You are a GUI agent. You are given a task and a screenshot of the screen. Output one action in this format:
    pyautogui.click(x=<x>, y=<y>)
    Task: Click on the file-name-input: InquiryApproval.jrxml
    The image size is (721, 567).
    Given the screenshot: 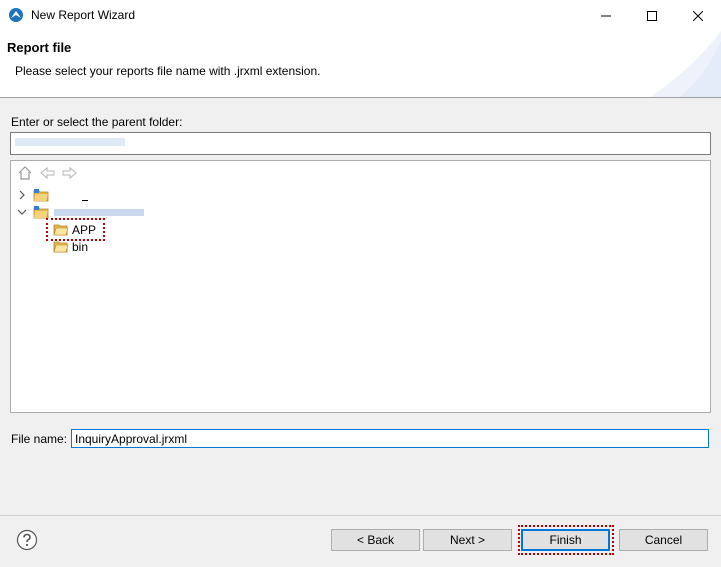 What is the action you would take?
    pyautogui.click(x=390, y=438)
    